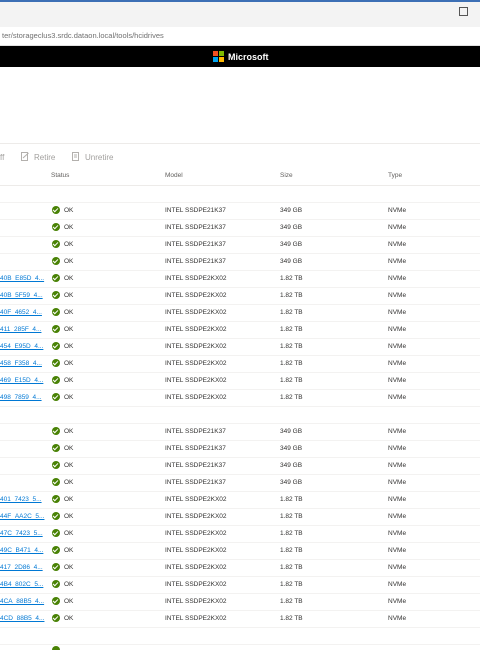  I want to click on retire-button: Retire, so click(44, 157).